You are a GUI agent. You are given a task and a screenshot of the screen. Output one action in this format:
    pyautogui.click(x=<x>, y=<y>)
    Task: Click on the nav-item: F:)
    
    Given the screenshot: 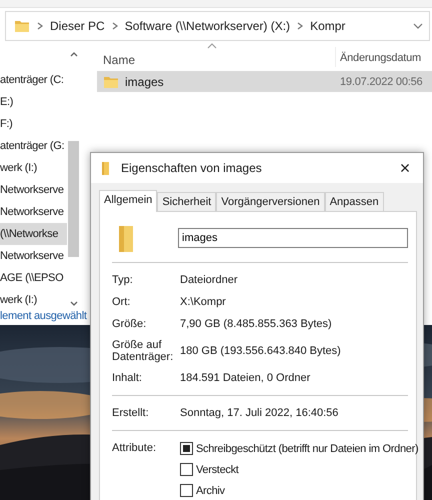 What is the action you would take?
    pyautogui.click(x=33, y=124)
    